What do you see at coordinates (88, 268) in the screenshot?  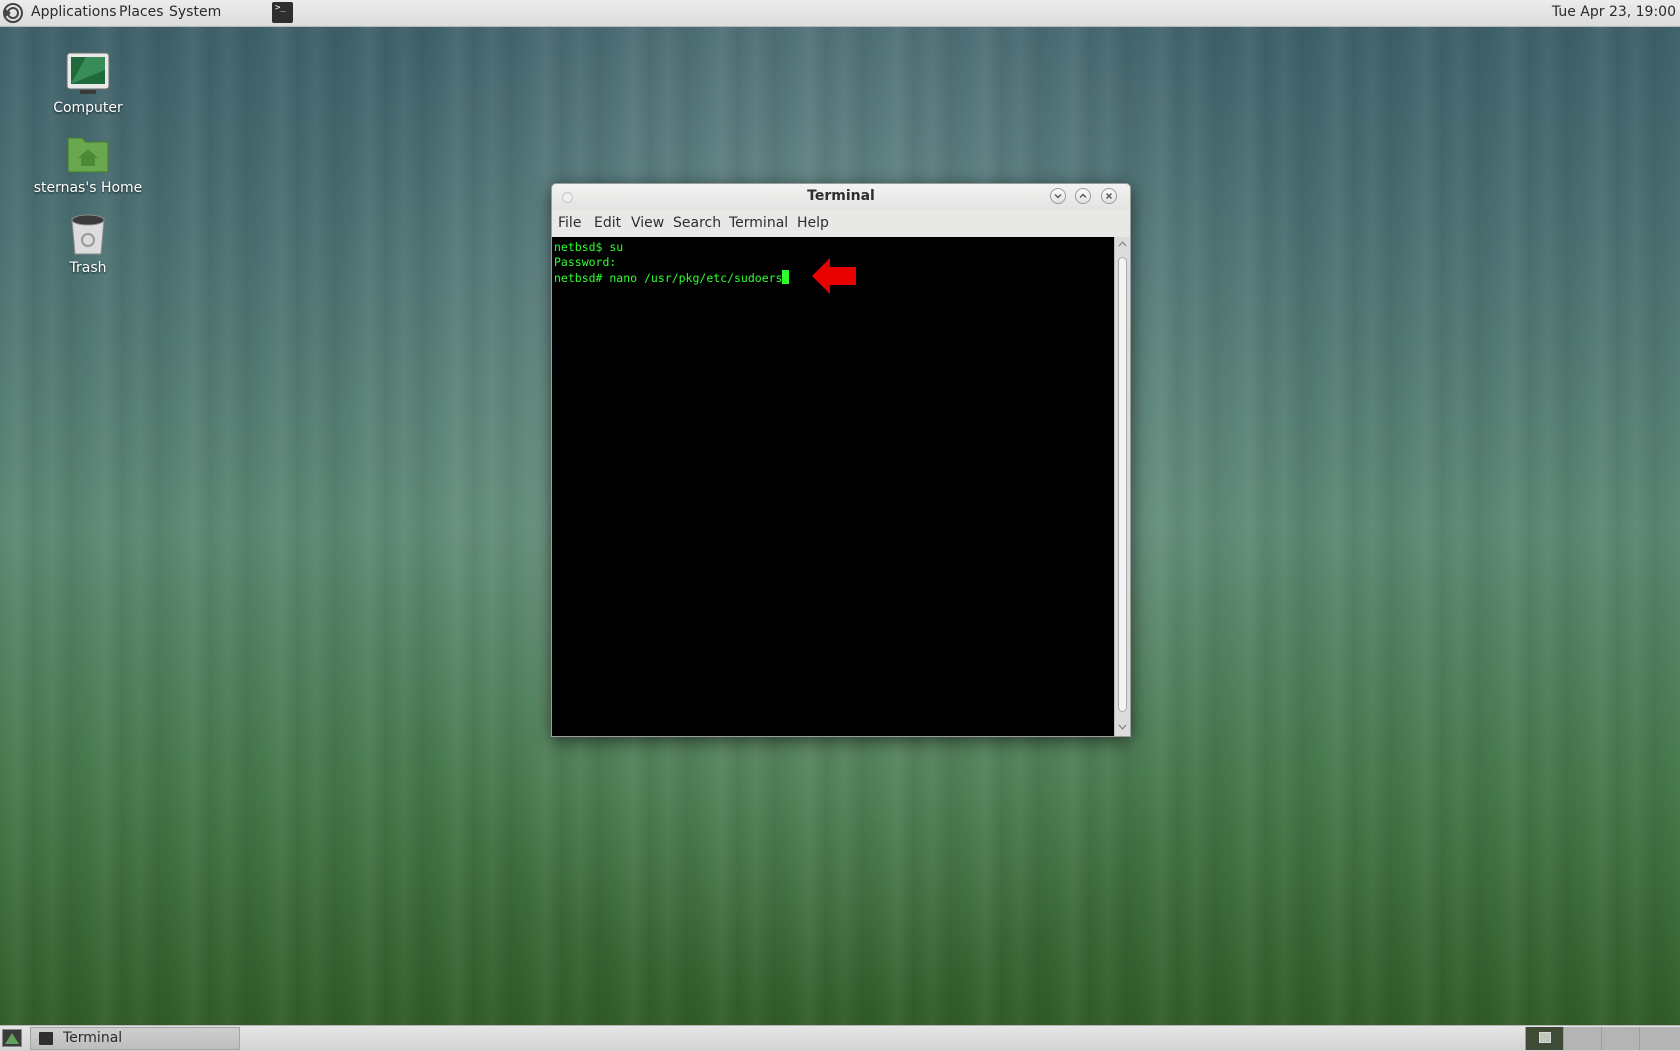 I see `desktop-icon-label: Trash` at bounding box center [88, 268].